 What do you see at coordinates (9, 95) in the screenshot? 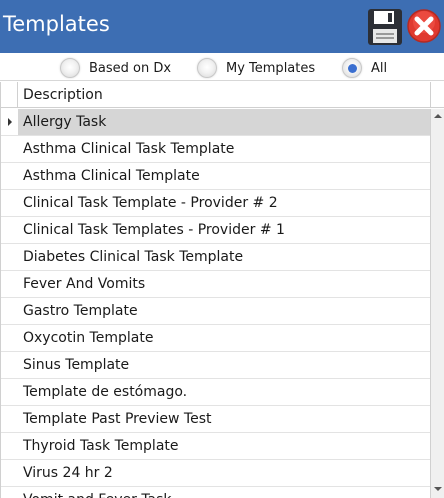
I see `row-indicator-header` at bounding box center [9, 95].